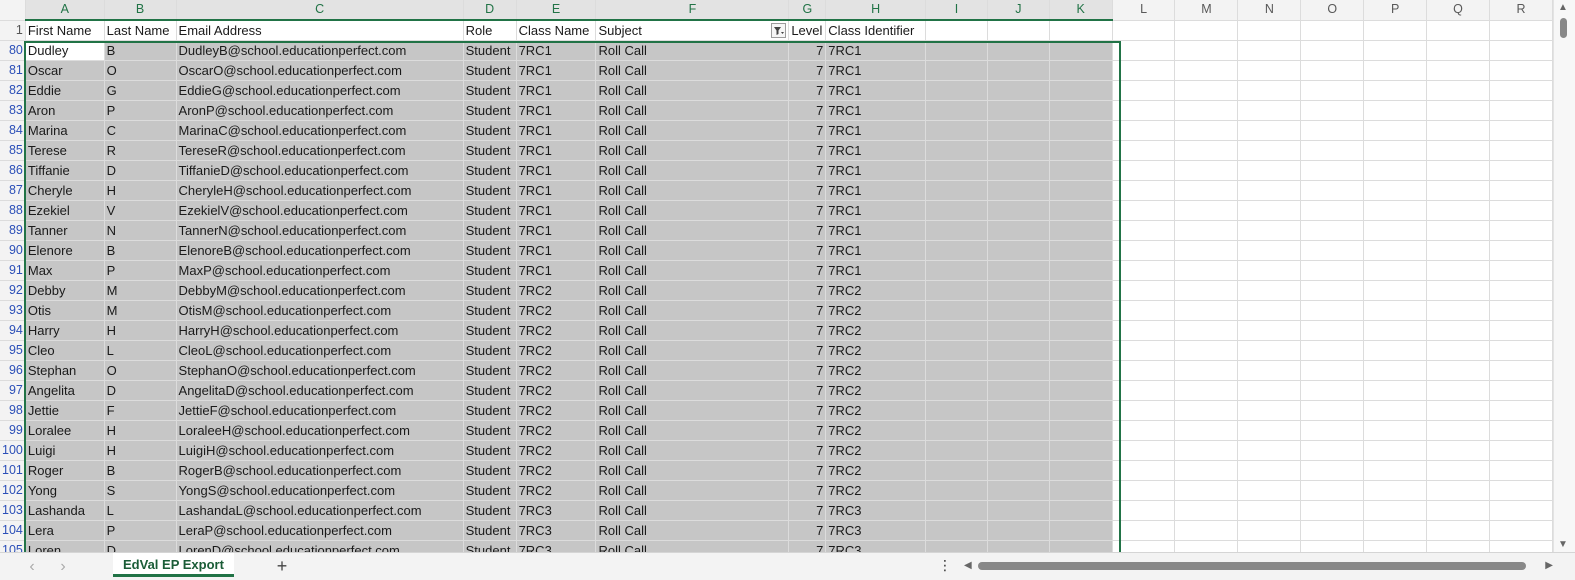  I want to click on field-header-cell: Class Name, so click(556, 30).